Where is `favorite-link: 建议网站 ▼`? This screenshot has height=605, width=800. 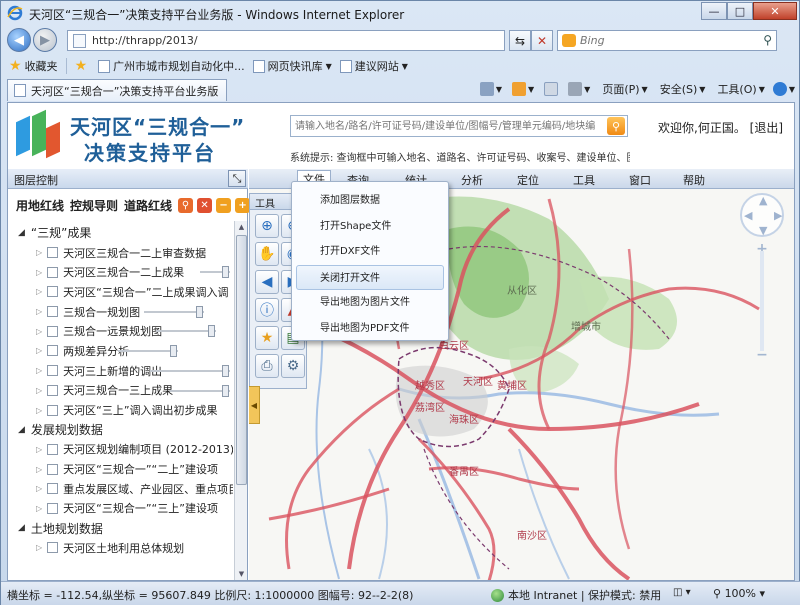 favorite-link: 建议网站 ▼ is located at coordinates (373, 66).